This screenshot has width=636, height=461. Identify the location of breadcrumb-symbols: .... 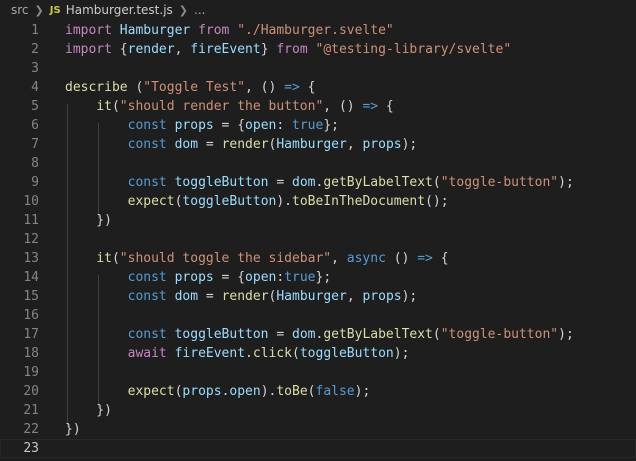
(199, 10).